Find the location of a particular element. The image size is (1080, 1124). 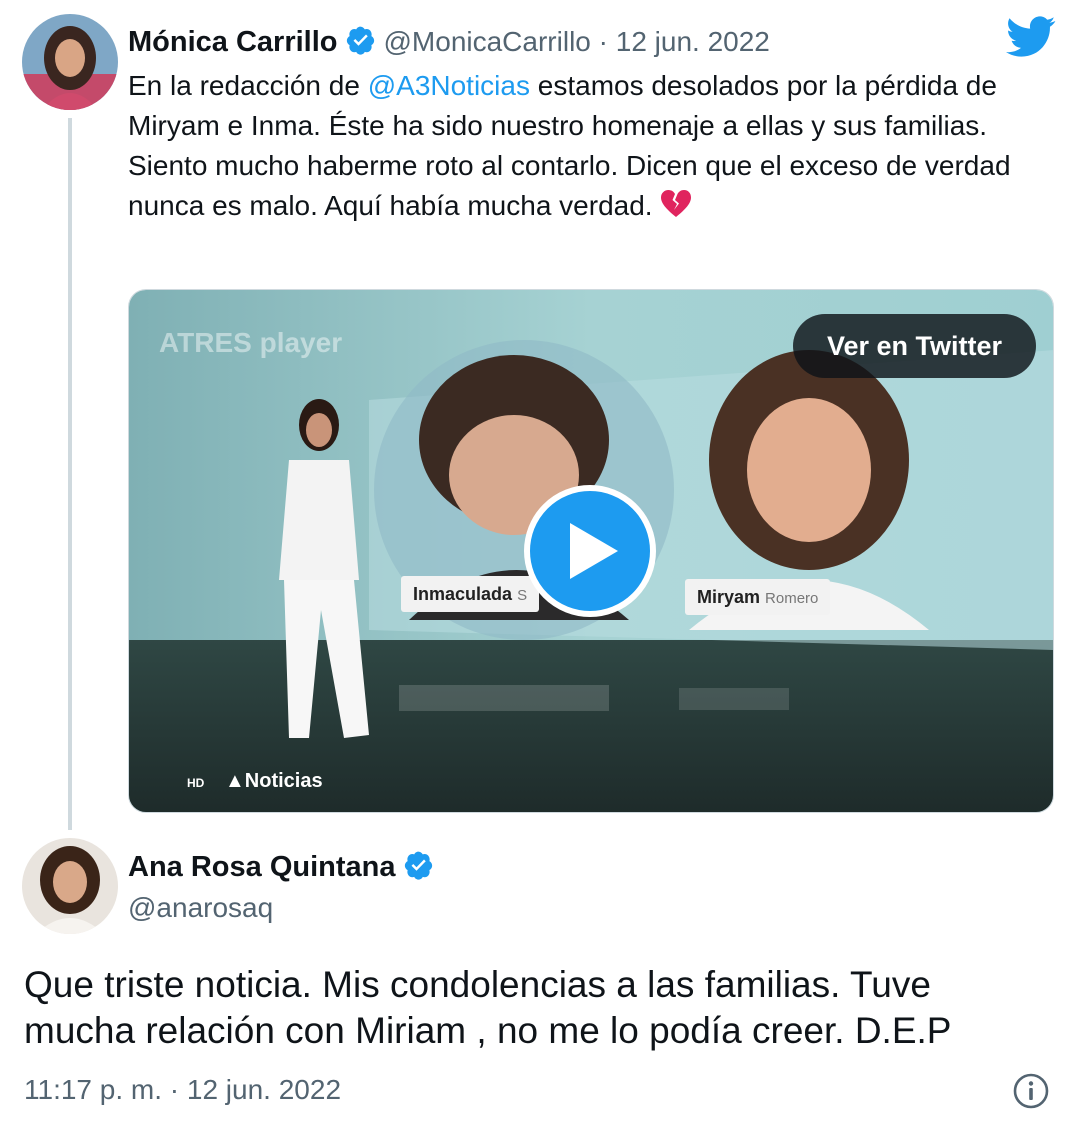

tweet2-header: Ana Rosa Quintana is located at coordinates (281, 867).